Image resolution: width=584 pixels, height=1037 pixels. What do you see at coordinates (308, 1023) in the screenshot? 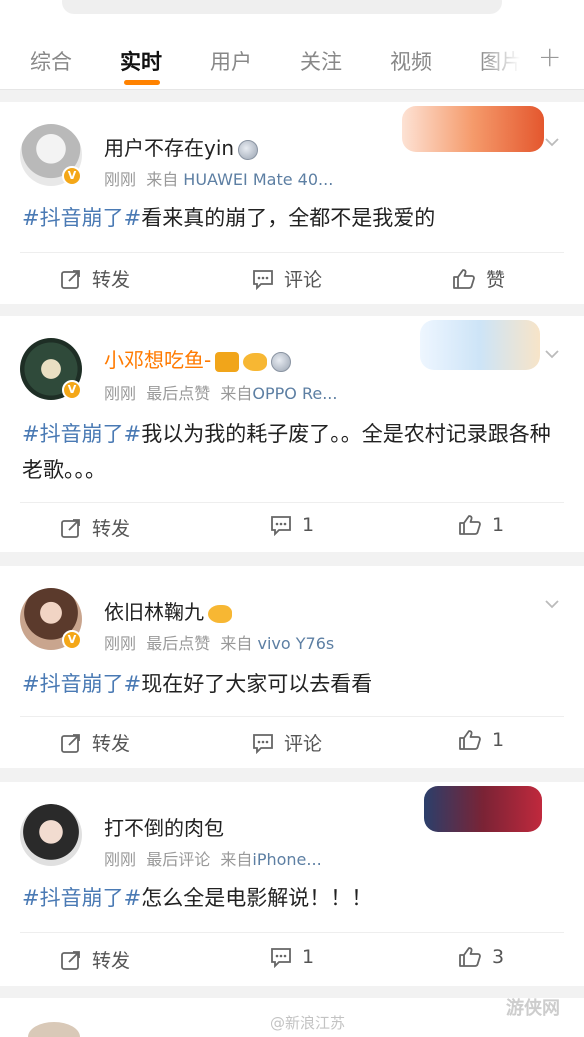
I see `watermark: @新浪江苏` at bounding box center [308, 1023].